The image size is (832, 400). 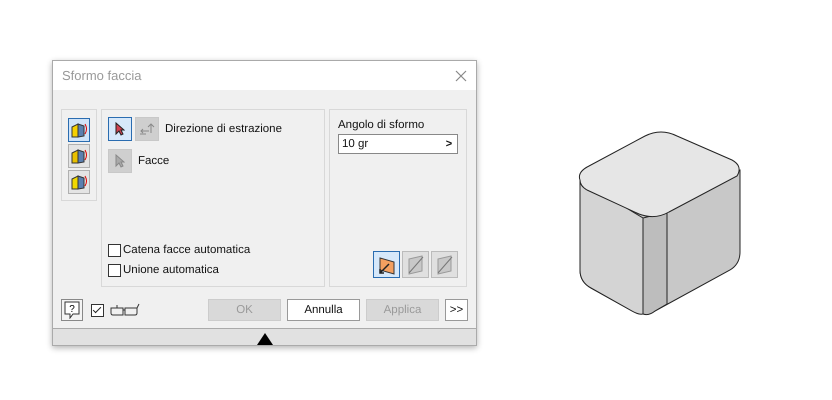 I want to click on angle-label: Angolo di sformo, so click(x=382, y=125).